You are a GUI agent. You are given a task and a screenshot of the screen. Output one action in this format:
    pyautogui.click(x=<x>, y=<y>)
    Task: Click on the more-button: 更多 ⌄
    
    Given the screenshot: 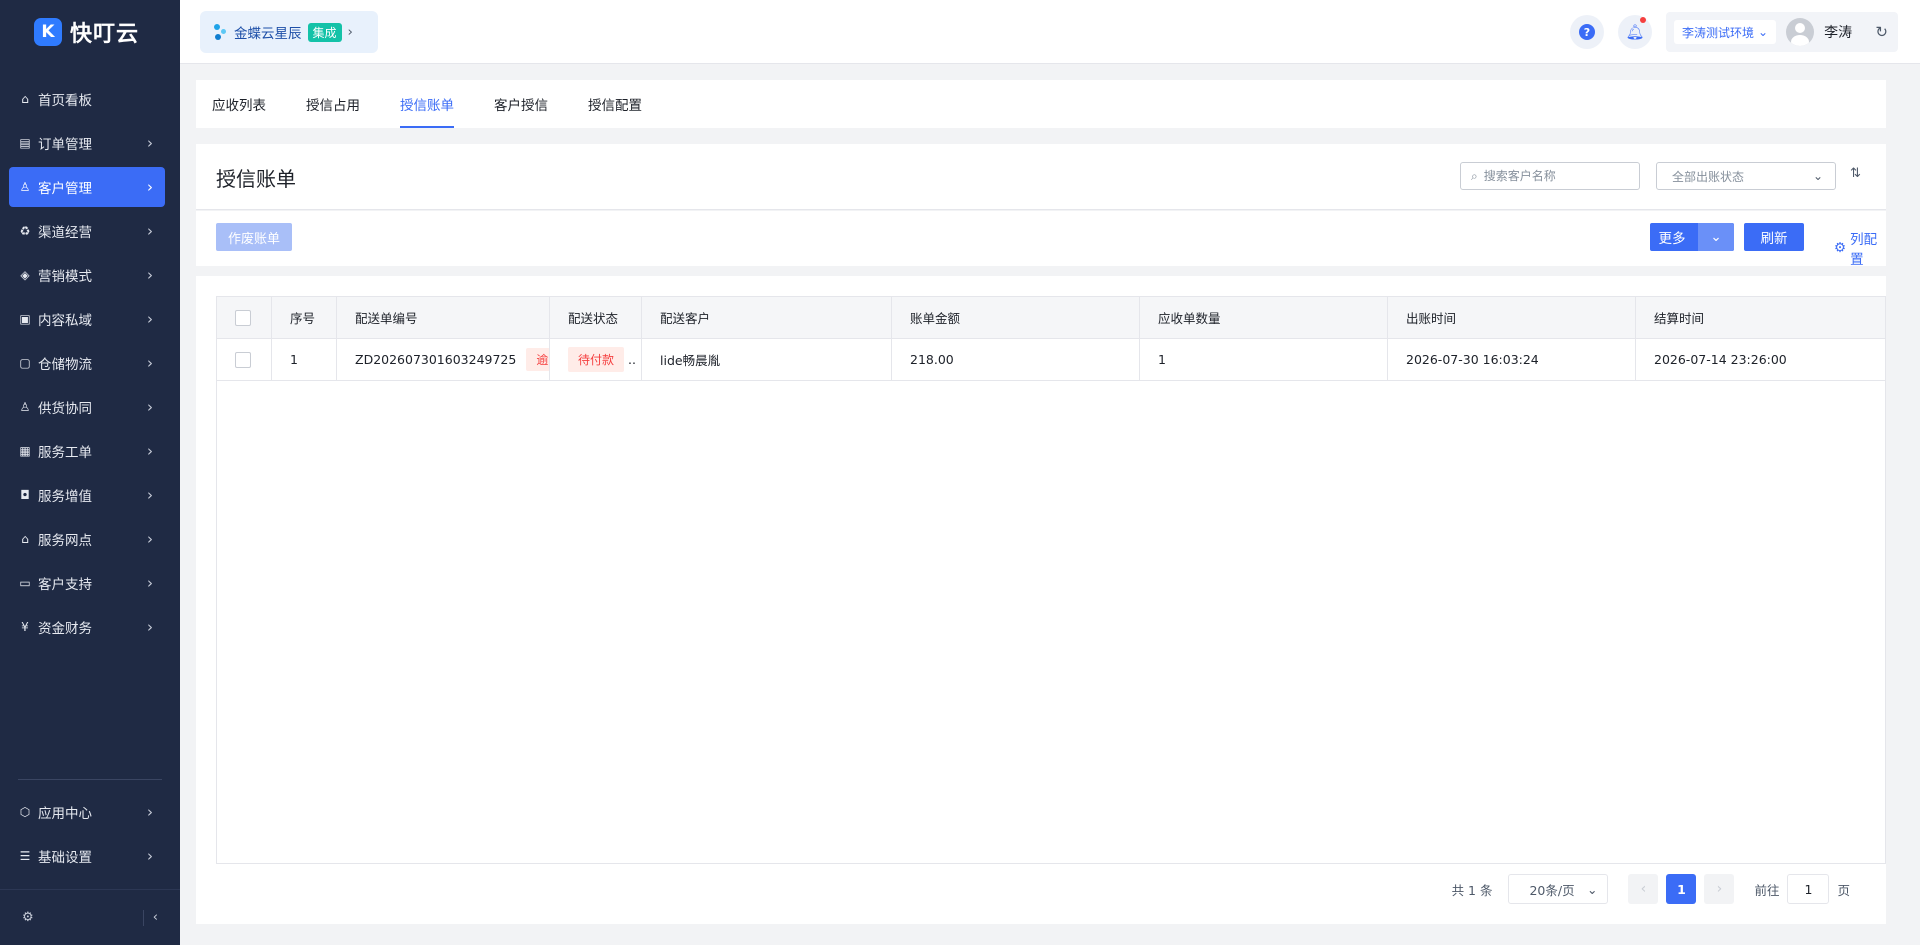 What is the action you would take?
    pyautogui.click(x=1692, y=237)
    